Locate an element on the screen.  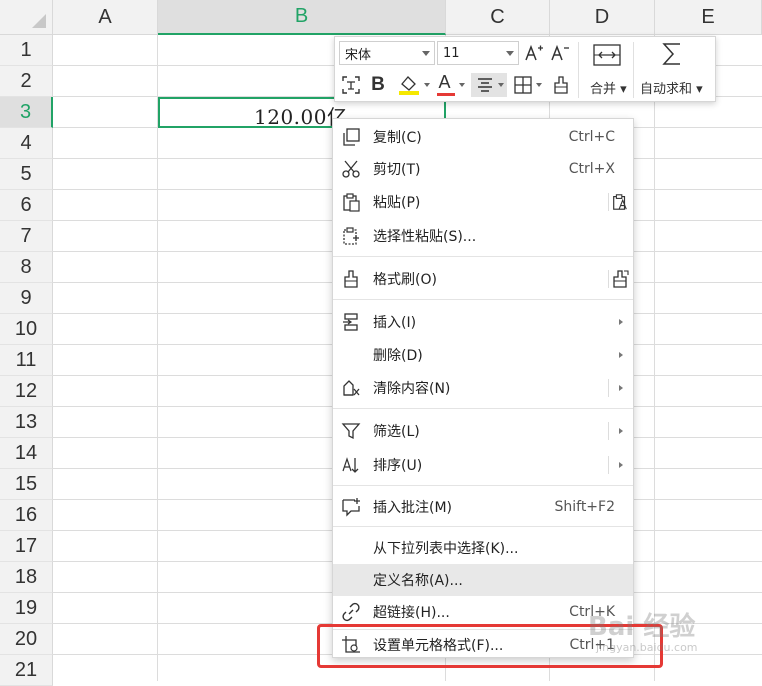
paste-text-only-icon is located at coordinates (620, 202).